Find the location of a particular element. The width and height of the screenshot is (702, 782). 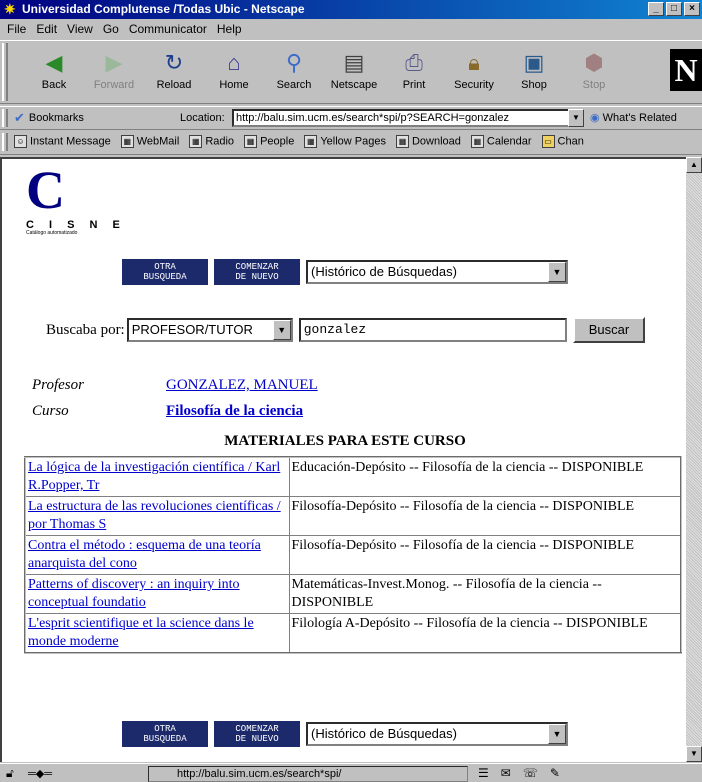

scroll-up-icon: ▲ is located at coordinates (694, 165).